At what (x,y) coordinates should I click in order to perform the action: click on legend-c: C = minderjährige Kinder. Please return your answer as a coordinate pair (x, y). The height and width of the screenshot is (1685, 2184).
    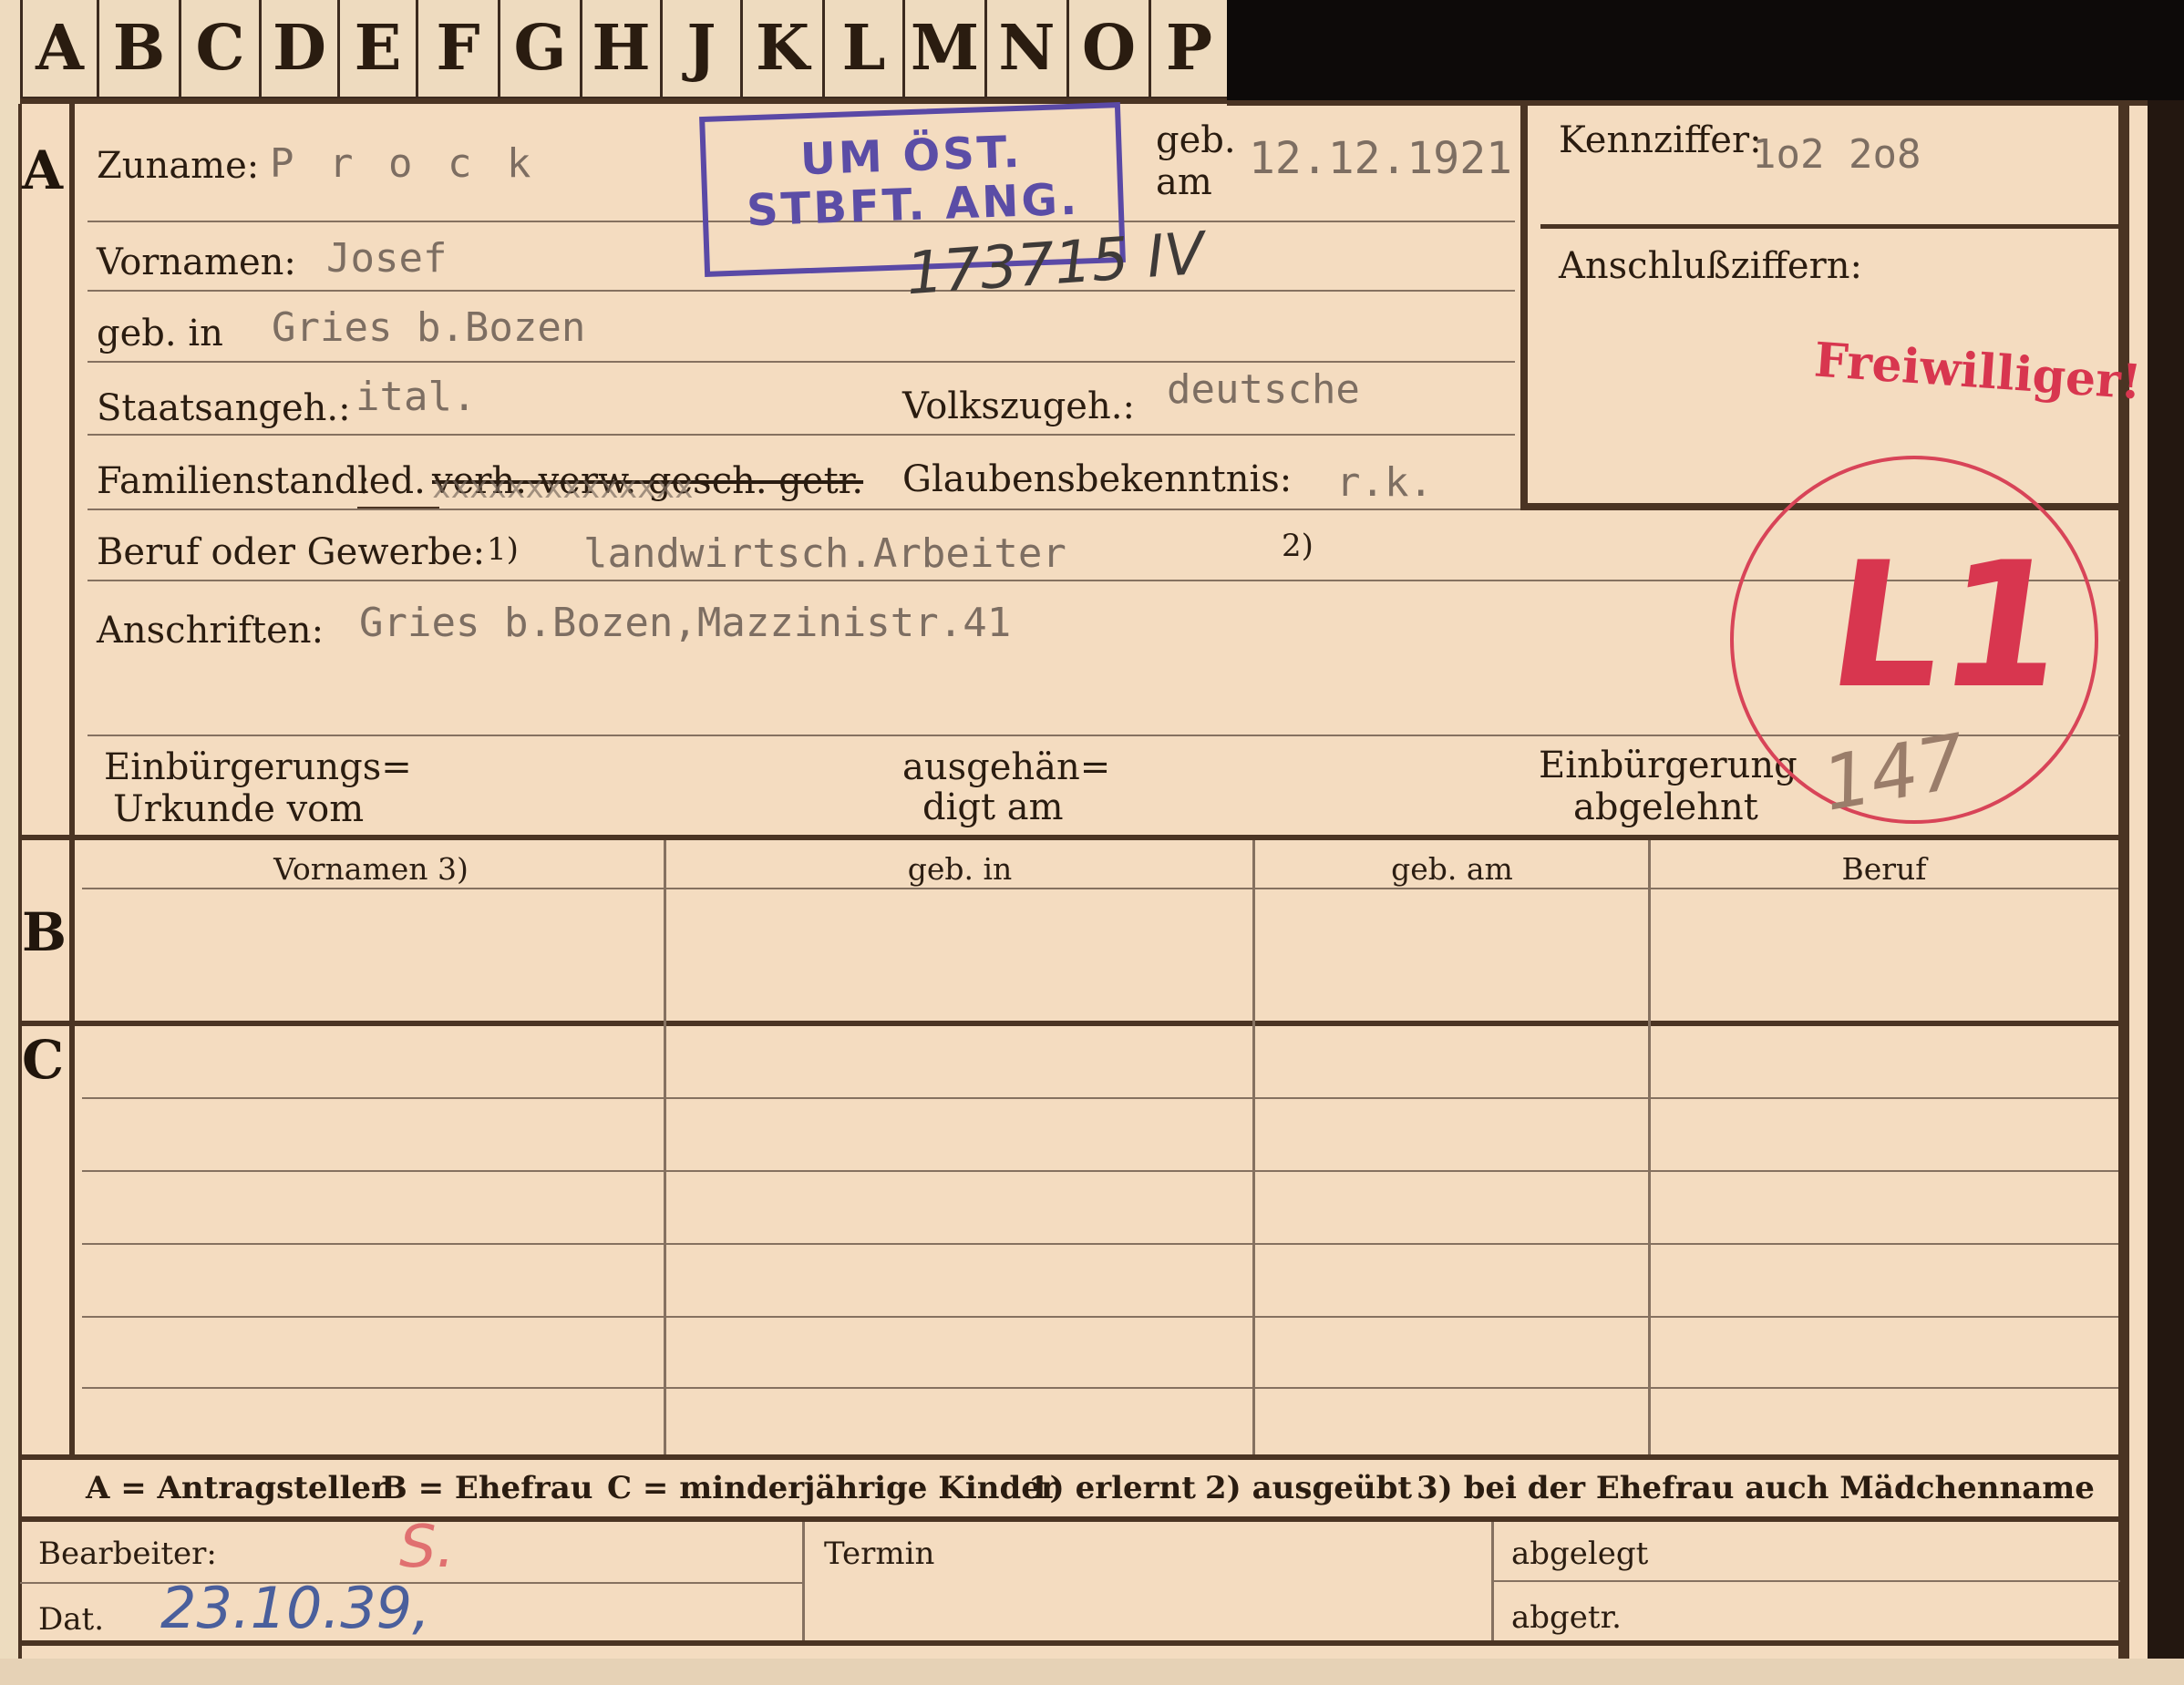
    Looking at the image, I should click on (832, 1488).